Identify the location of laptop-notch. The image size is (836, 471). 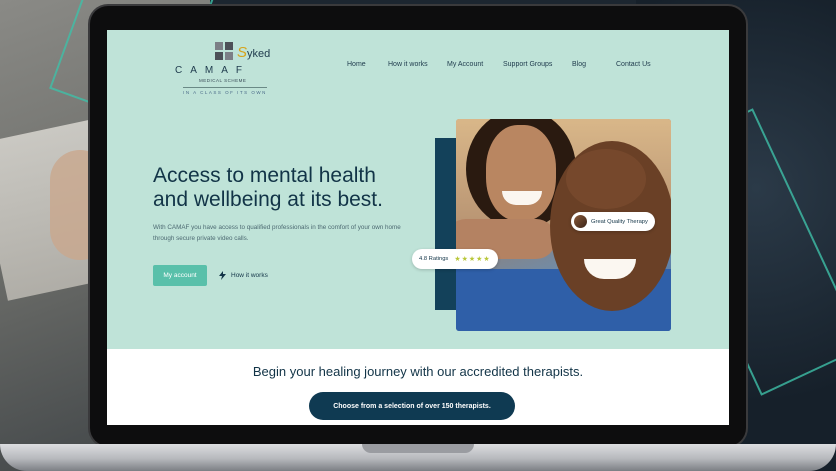
(418, 448).